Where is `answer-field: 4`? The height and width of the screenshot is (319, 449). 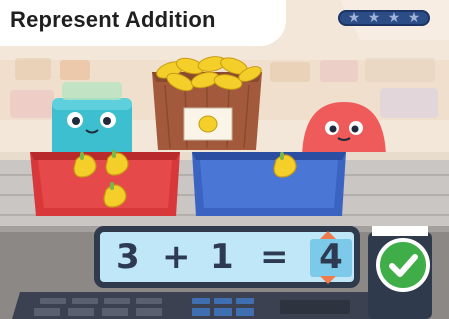 answer-field: 4 is located at coordinates (331, 257).